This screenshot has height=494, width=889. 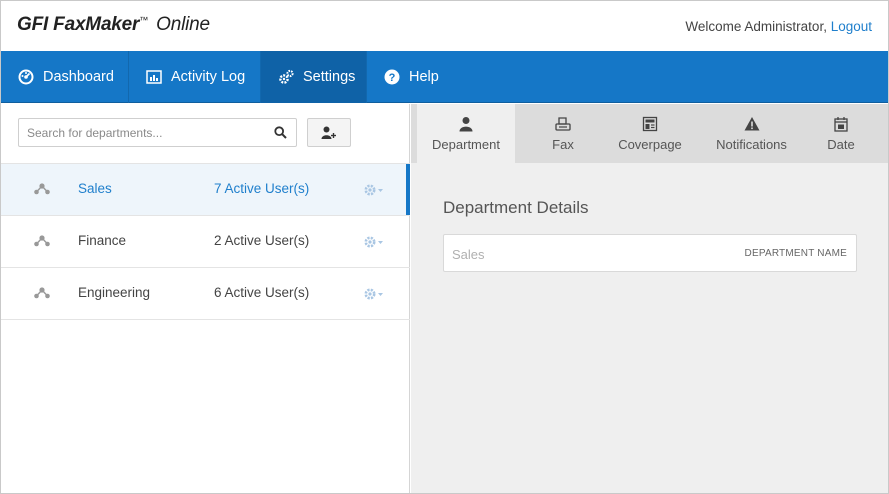 I want to click on help-icon: ?, so click(x=392, y=77).